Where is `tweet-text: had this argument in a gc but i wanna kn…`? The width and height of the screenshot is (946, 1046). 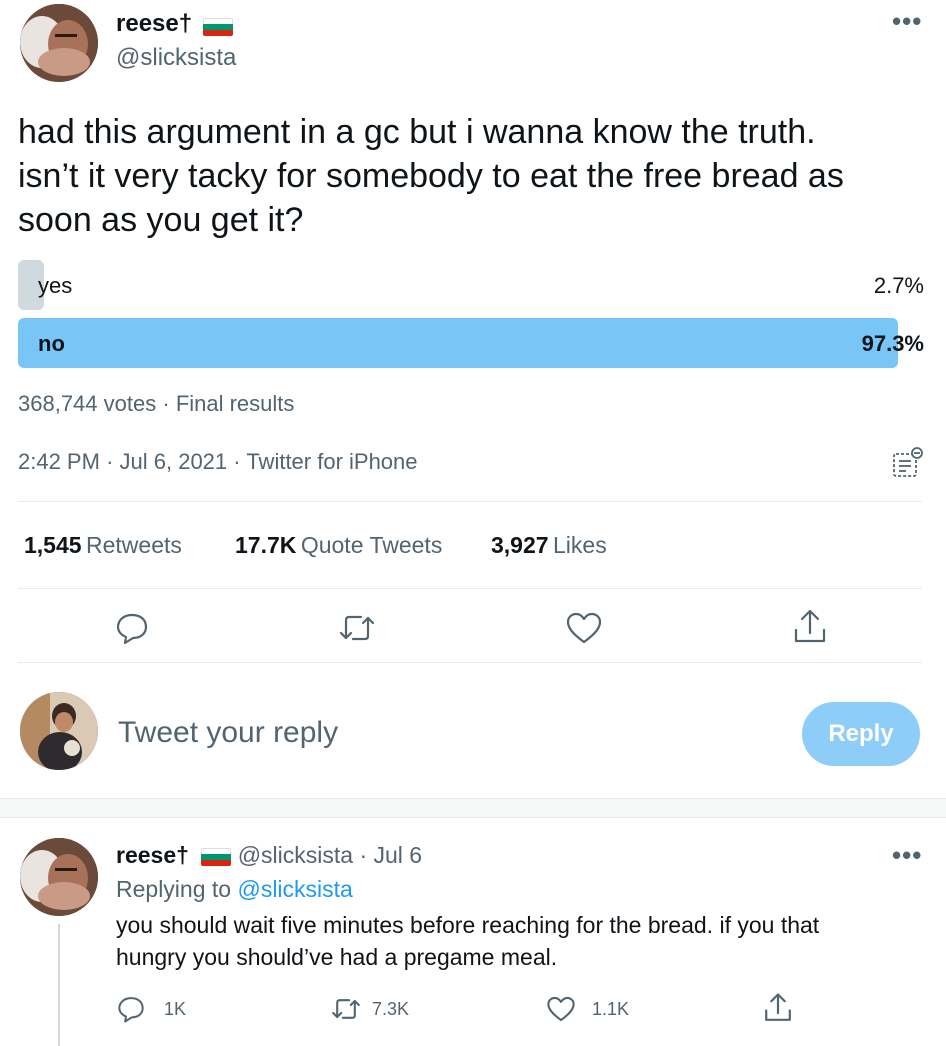
tweet-text: had this argument in a gc but i wanna kn… is located at coordinates (478, 176).